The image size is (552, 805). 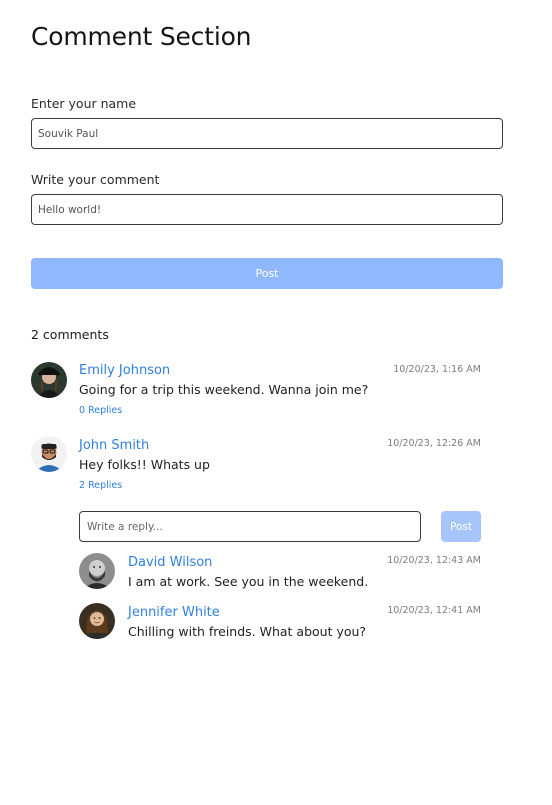 I want to click on comment-timestamp: 10/20/23, 1:16 AM, so click(x=437, y=369).